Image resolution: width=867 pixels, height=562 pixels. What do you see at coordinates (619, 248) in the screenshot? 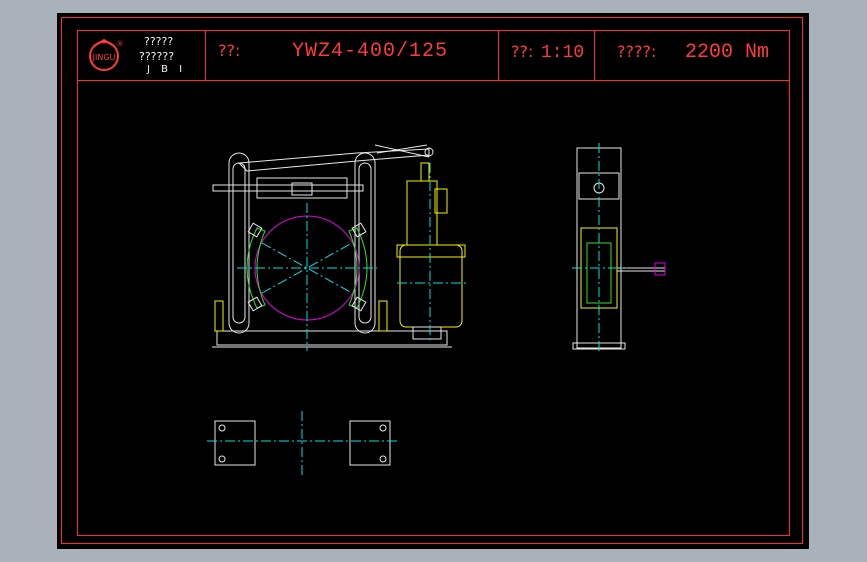
I see `side-view` at bounding box center [619, 248].